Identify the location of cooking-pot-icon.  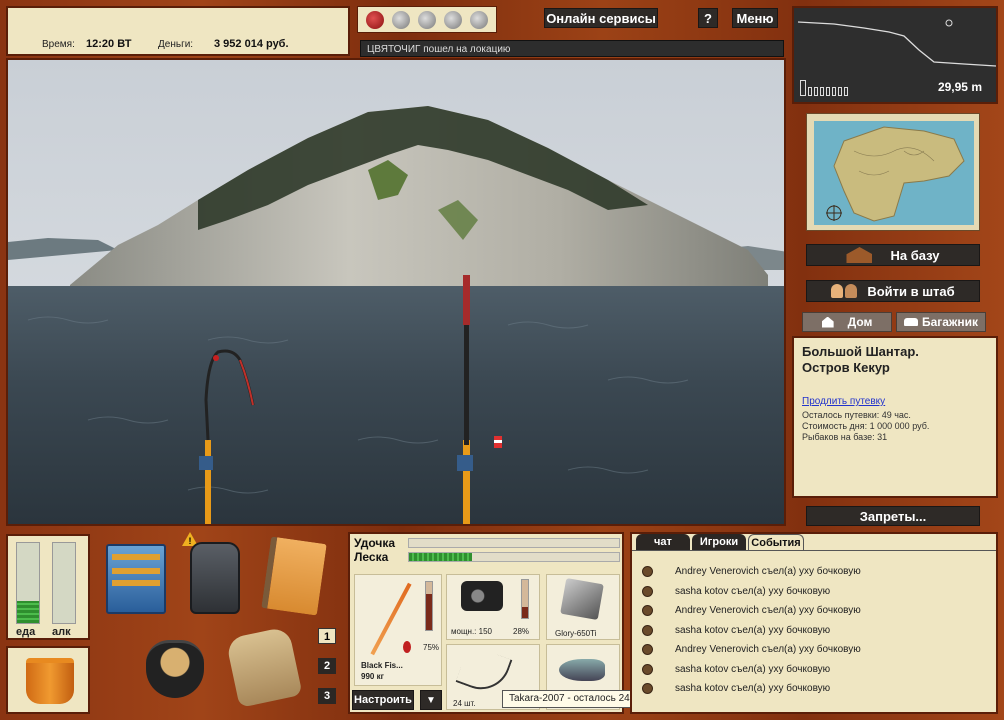
(175, 669).